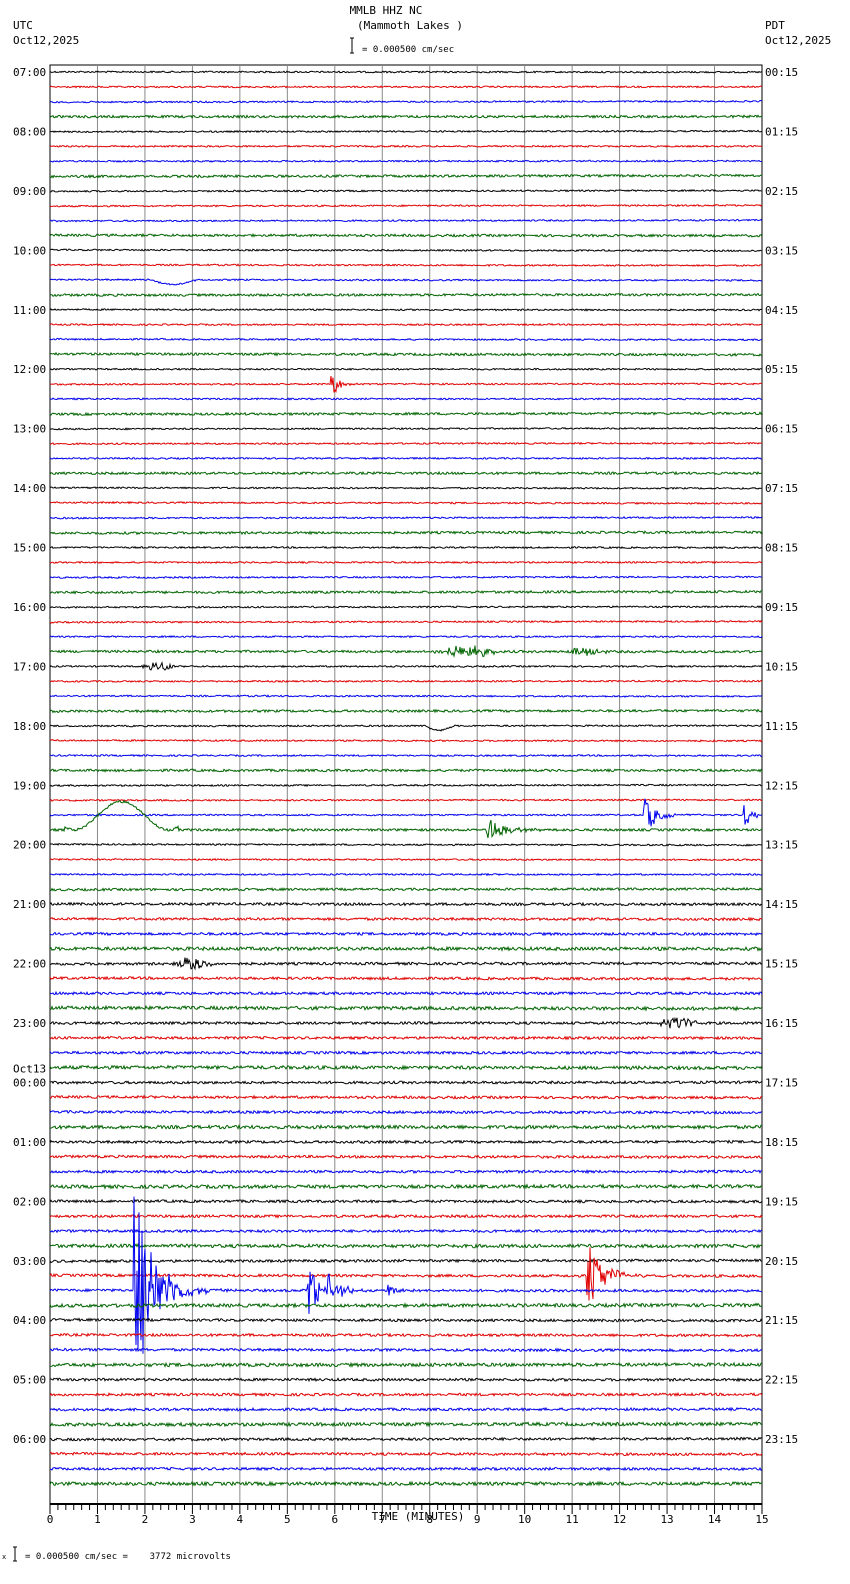 The width and height of the screenshot is (850, 1584). Describe the element at coordinates (240, 1519) in the screenshot. I see `x-tick-label: 4` at that location.